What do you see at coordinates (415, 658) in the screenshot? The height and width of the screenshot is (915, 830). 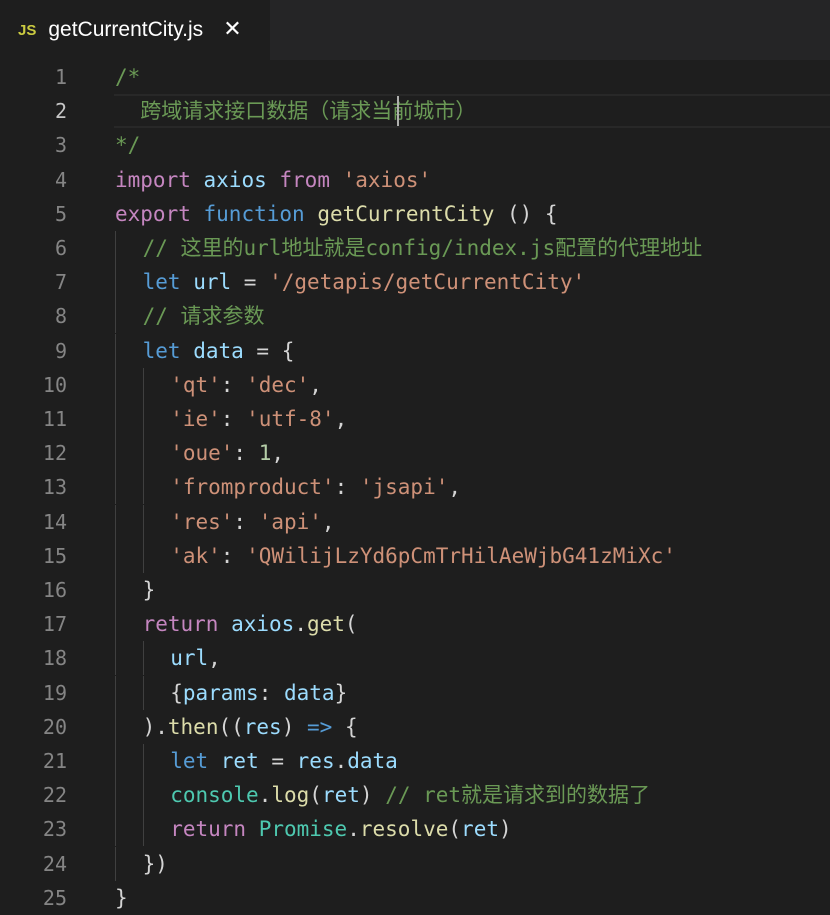 I see `code-line: 18 url,` at bounding box center [415, 658].